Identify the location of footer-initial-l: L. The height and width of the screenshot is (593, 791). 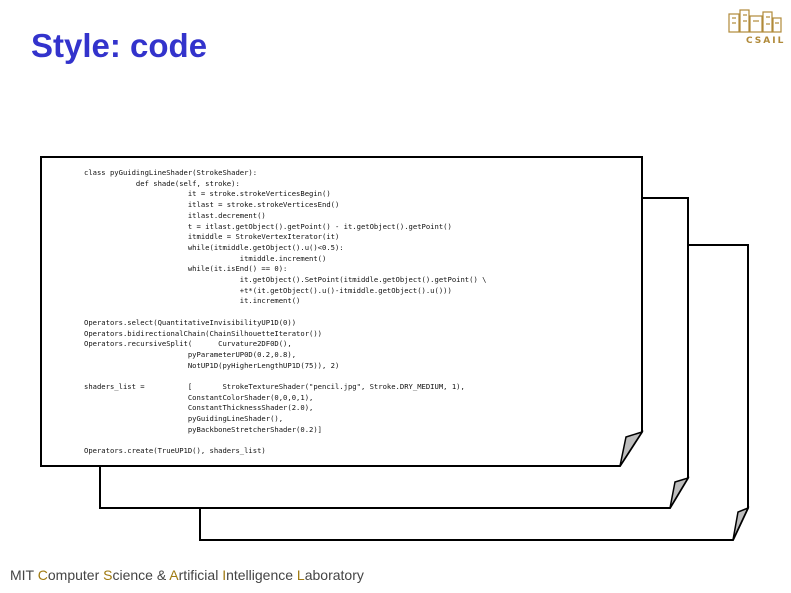
(300, 575).